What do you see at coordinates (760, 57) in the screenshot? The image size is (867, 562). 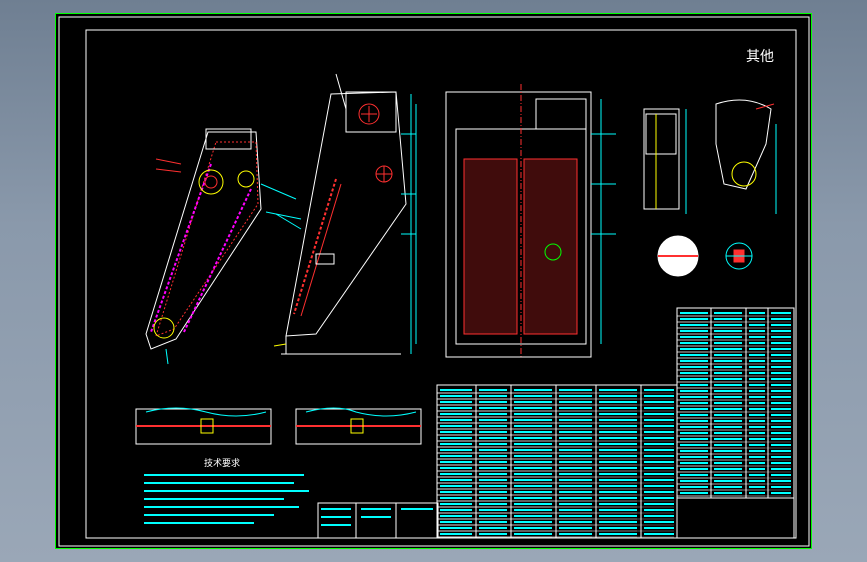 I see `stamp-text: 其他` at bounding box center [760, 57].